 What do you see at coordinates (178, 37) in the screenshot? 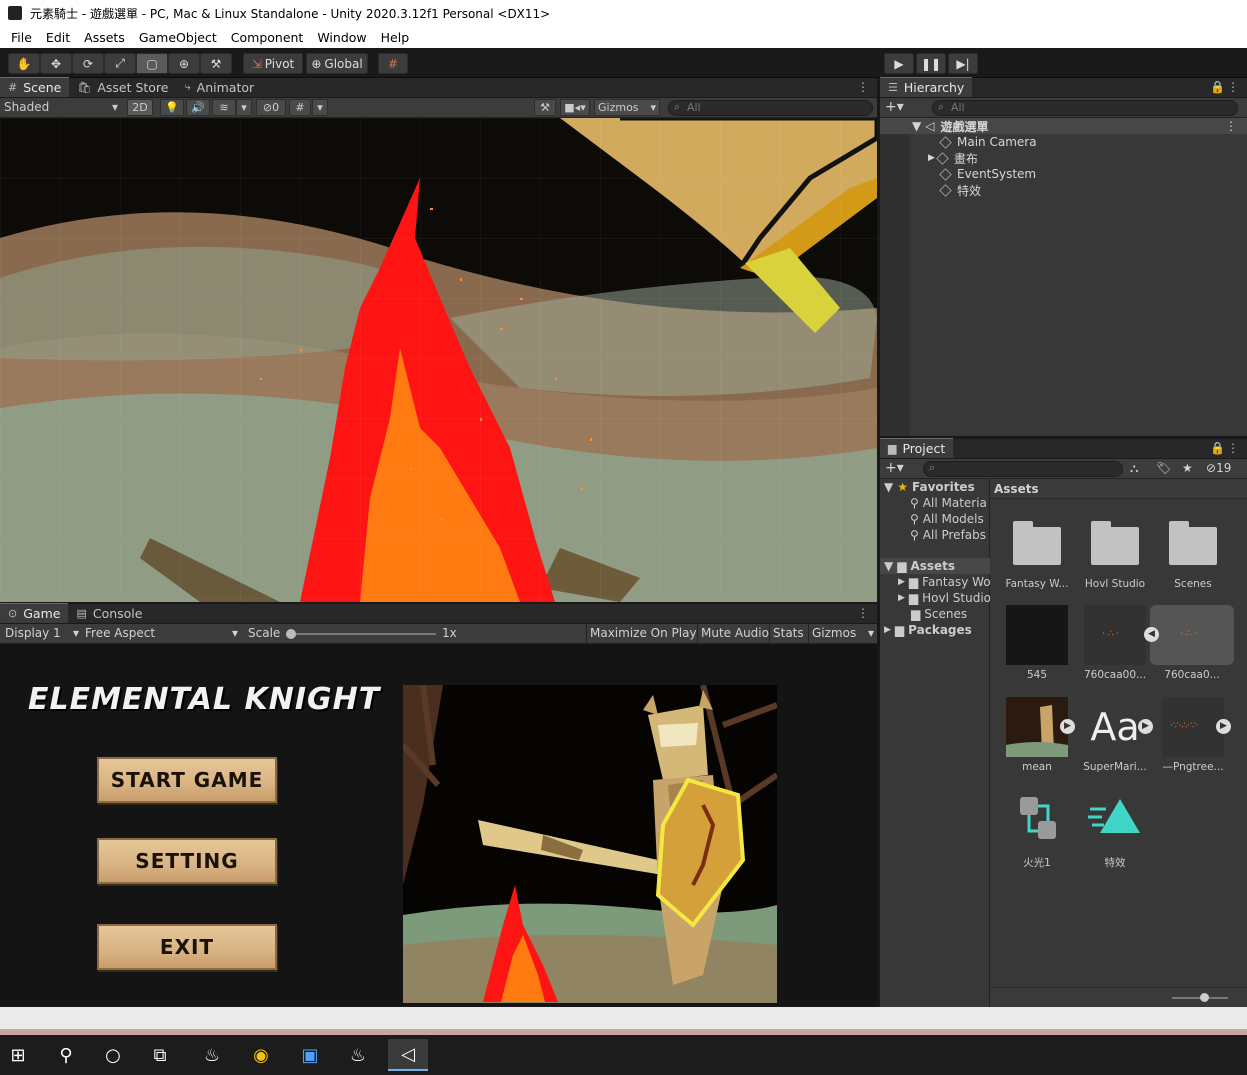
I see `menu-gameobject: GameObject` at bounding box center [178, 37].